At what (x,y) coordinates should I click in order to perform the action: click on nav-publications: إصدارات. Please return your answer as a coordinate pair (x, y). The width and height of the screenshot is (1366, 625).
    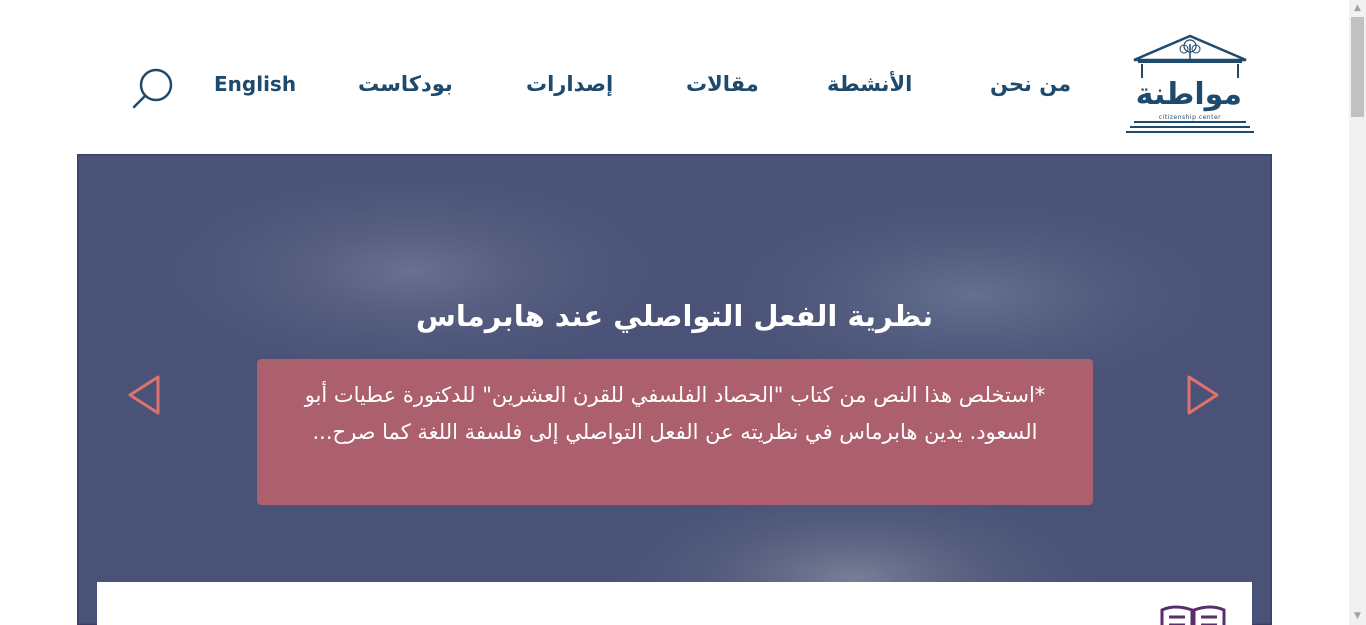
    Looking at the image, I should click on (569, 84).